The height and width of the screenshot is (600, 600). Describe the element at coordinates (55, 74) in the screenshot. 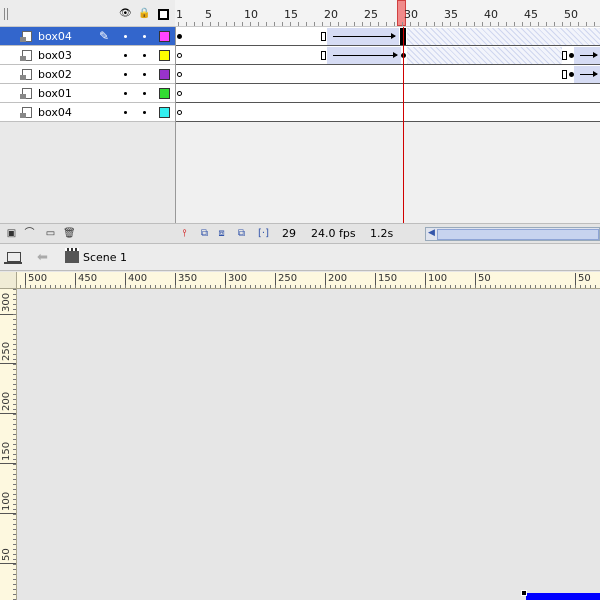

I see `layer-name: box02` at that location.